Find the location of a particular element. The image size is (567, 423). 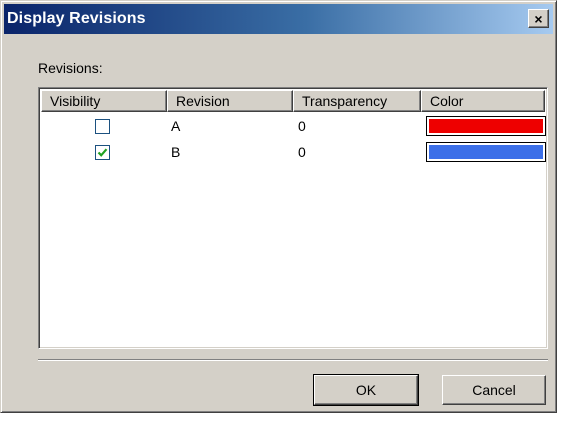

check-icon is located at coordinates (102, 152).